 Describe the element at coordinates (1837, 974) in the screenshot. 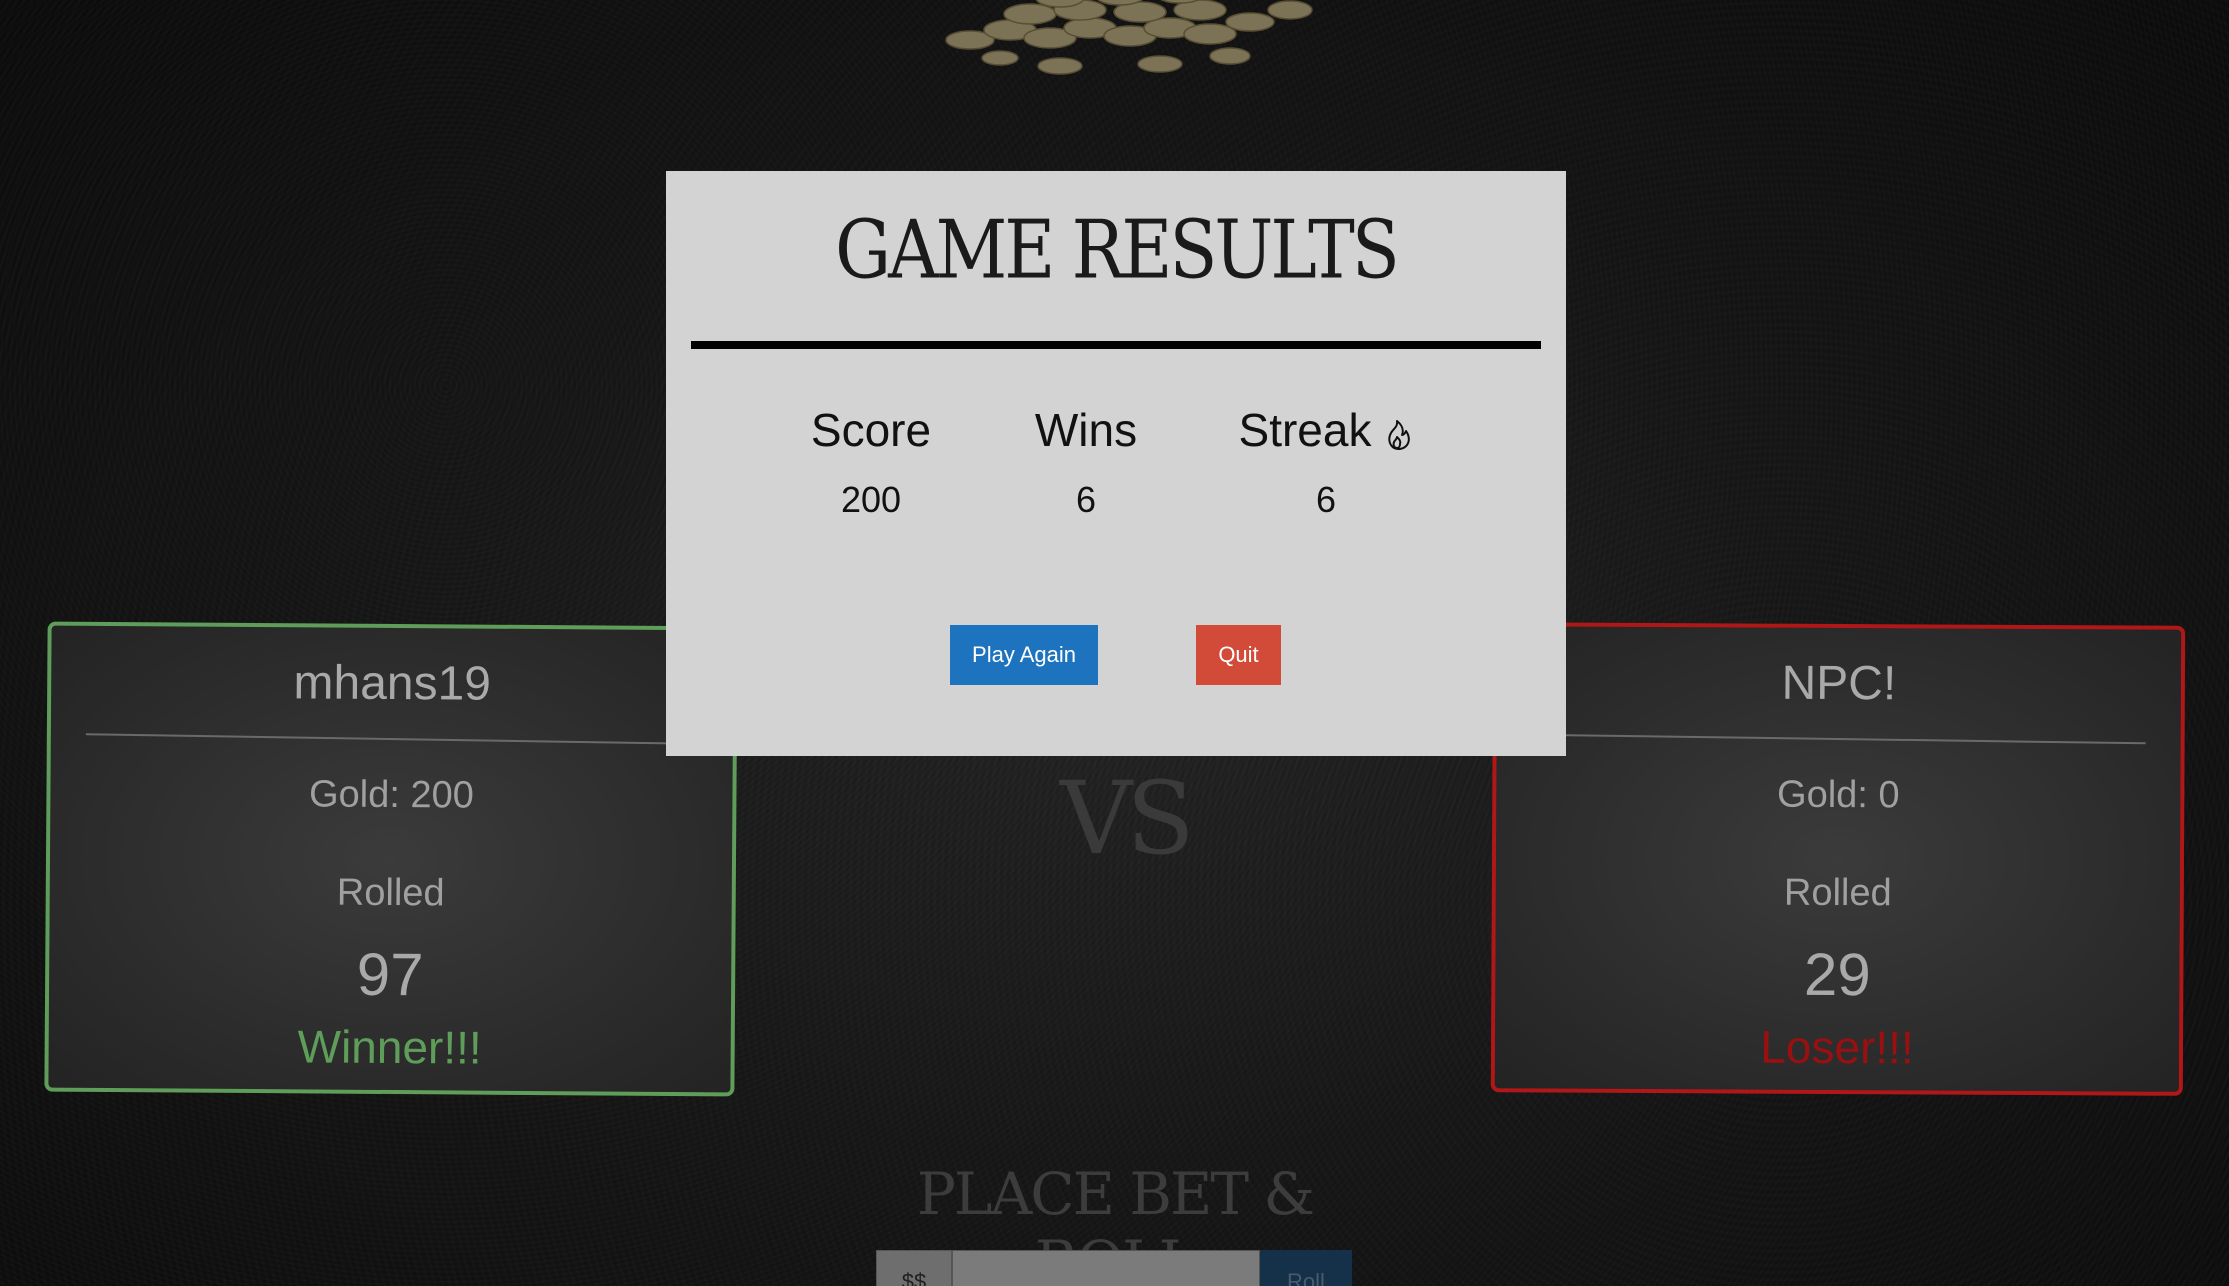

I see `npc-rolled-value: 29` at that location.